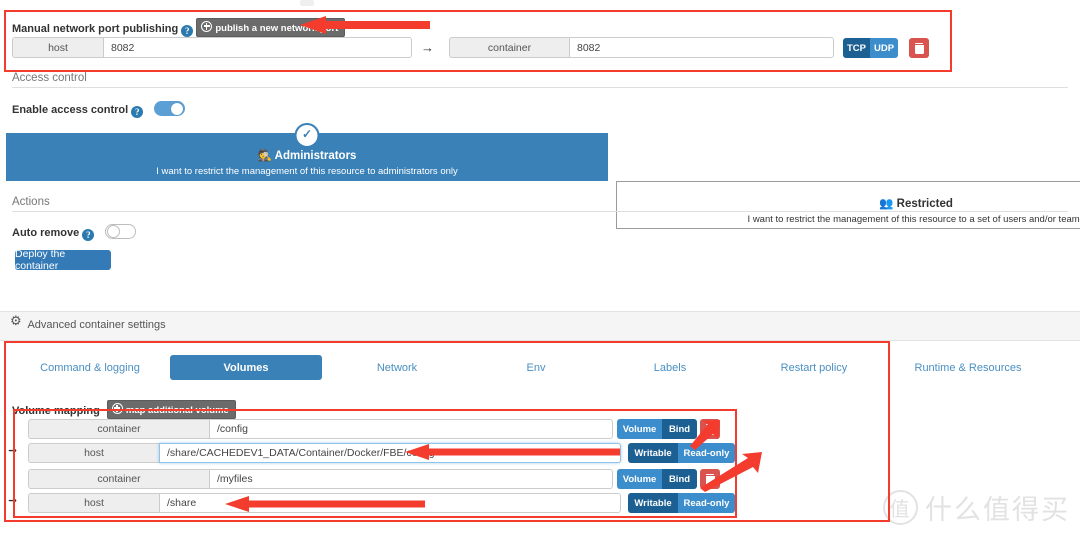  I want to click on protocol-udp-button: UDP, so click(884, 48).